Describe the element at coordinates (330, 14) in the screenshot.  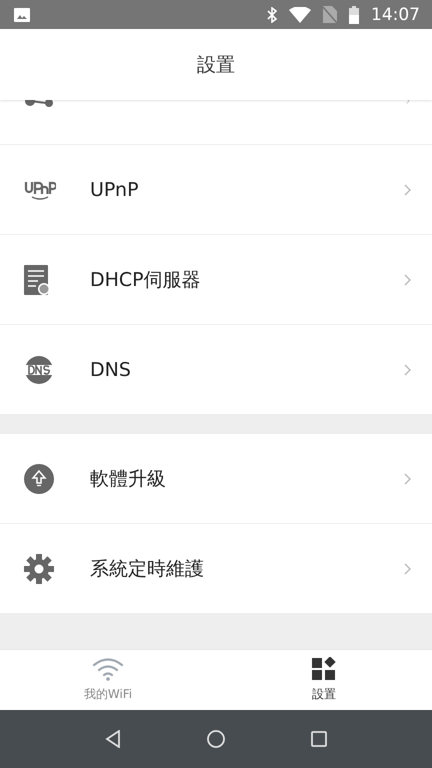
I see `no-sim-icon` at that location.